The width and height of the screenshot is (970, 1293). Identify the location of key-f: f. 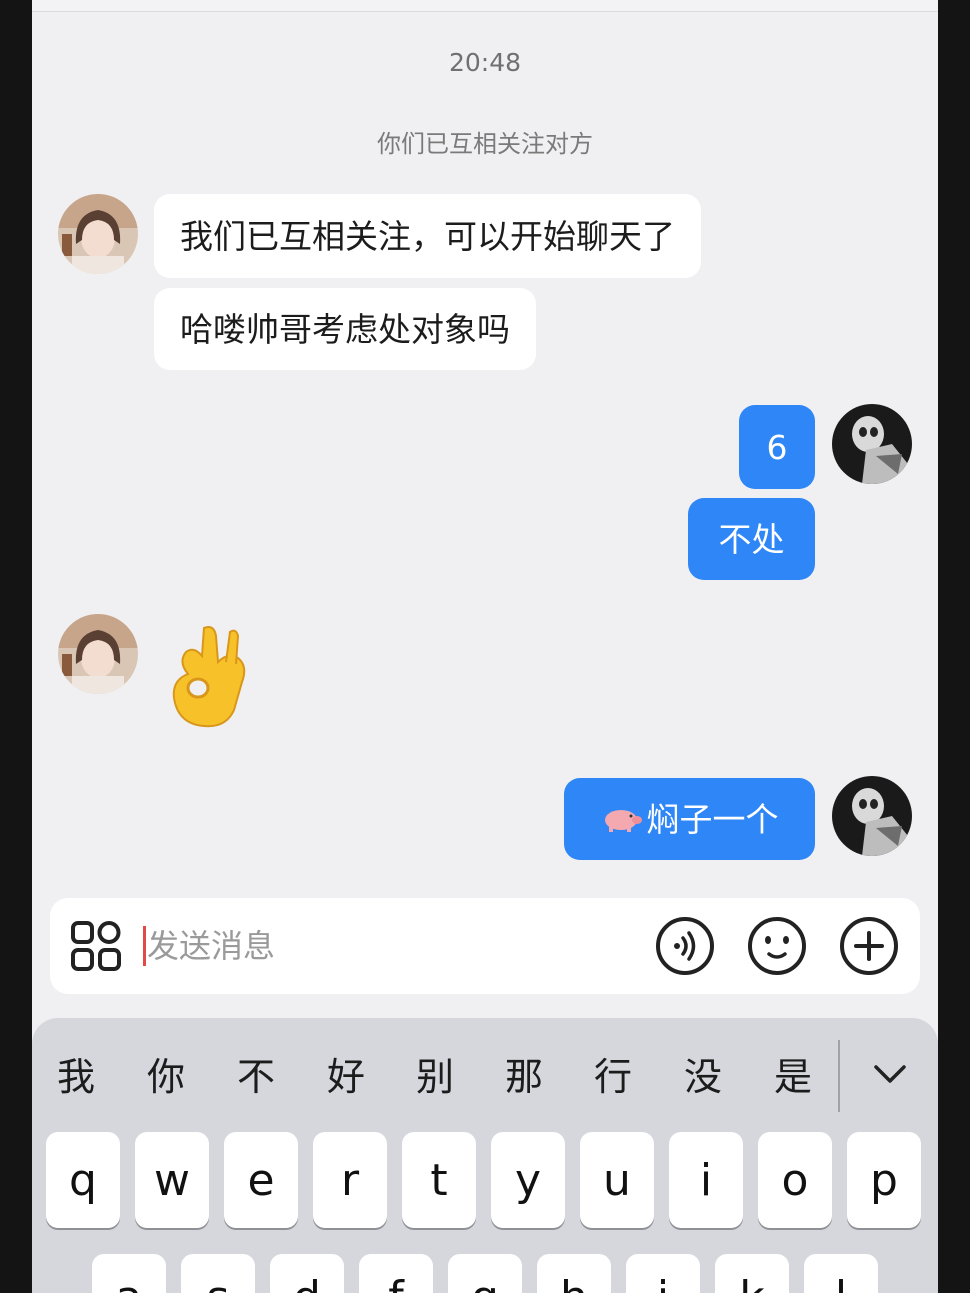
(396, 1273).